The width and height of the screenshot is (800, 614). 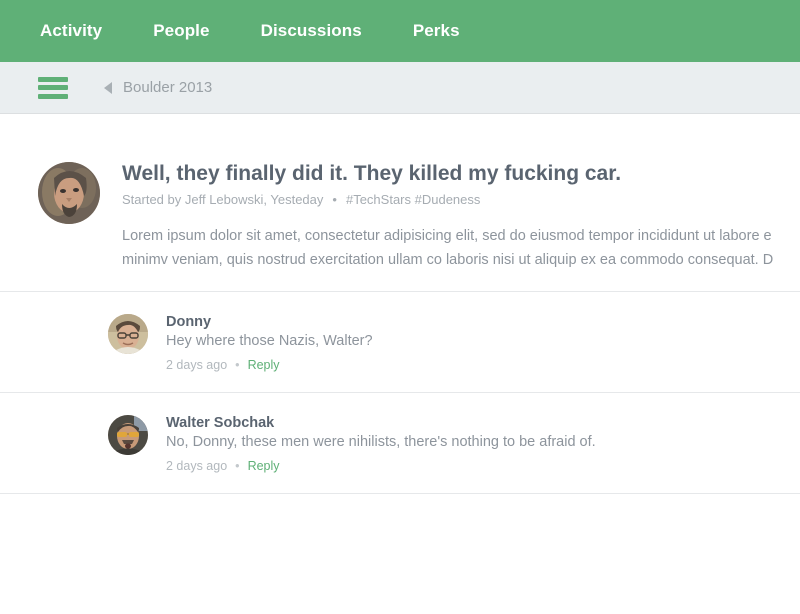 I want to click on nav-item-activity: Activity, so click(x=71, y=31).